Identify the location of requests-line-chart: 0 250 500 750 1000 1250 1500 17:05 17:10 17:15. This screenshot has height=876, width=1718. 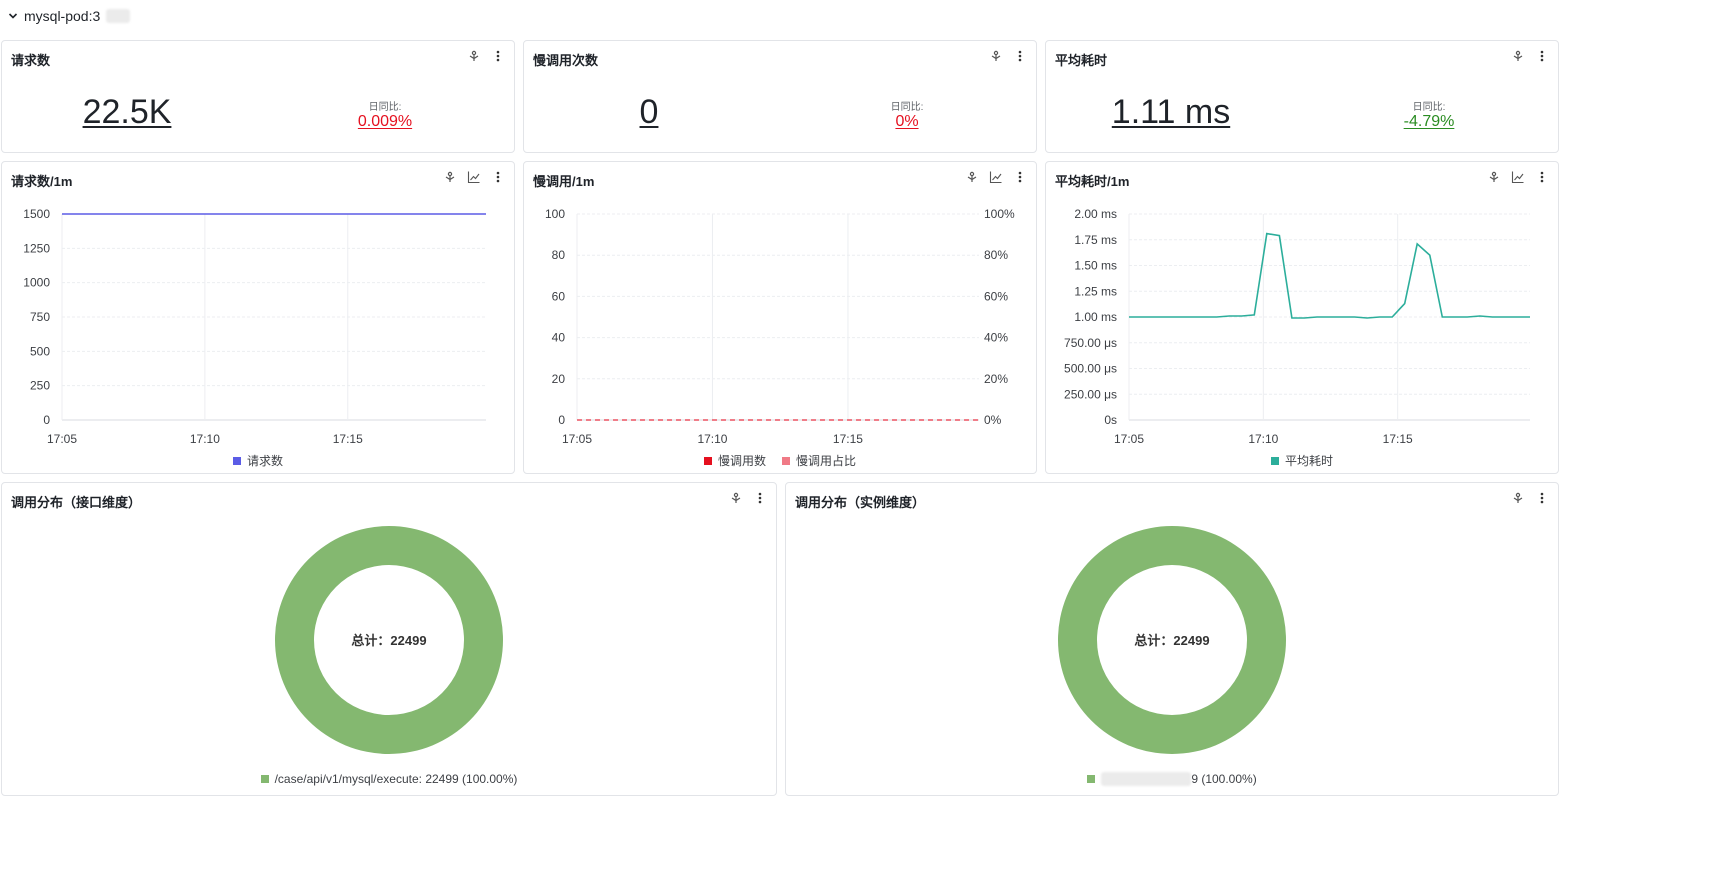
(254, 326).